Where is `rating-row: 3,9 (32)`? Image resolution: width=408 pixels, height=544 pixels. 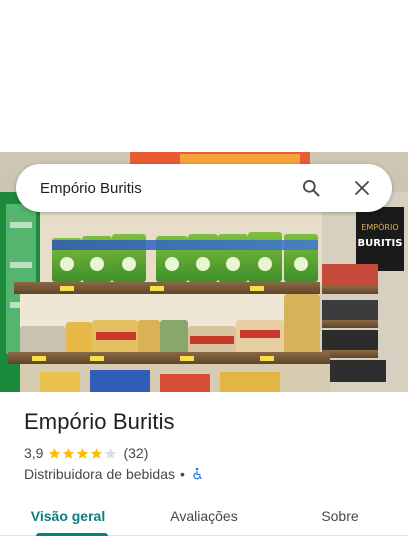 rating-row: 3,9 (32) is located at coordinates (86, 453).